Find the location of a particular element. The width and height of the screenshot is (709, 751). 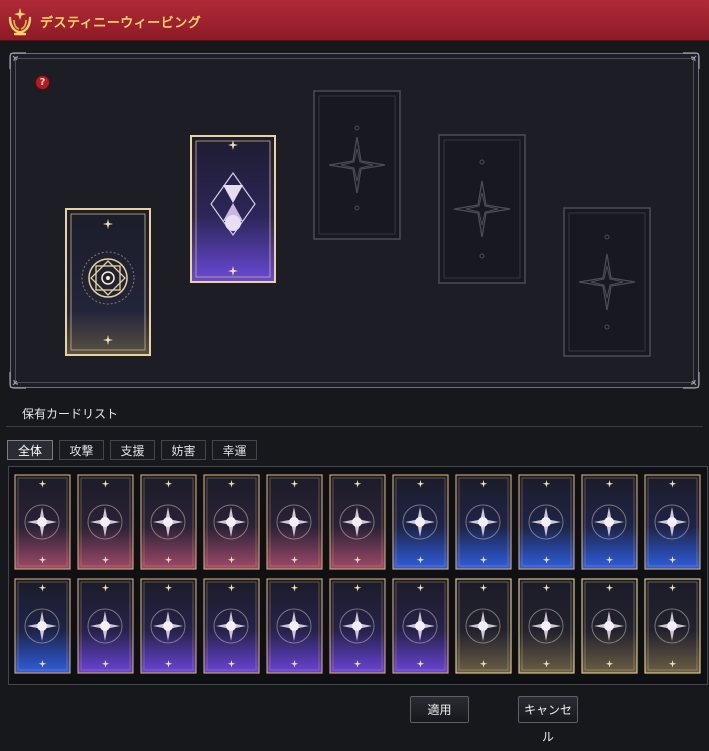

lion-face-icon is located at coordinates (168, 522).